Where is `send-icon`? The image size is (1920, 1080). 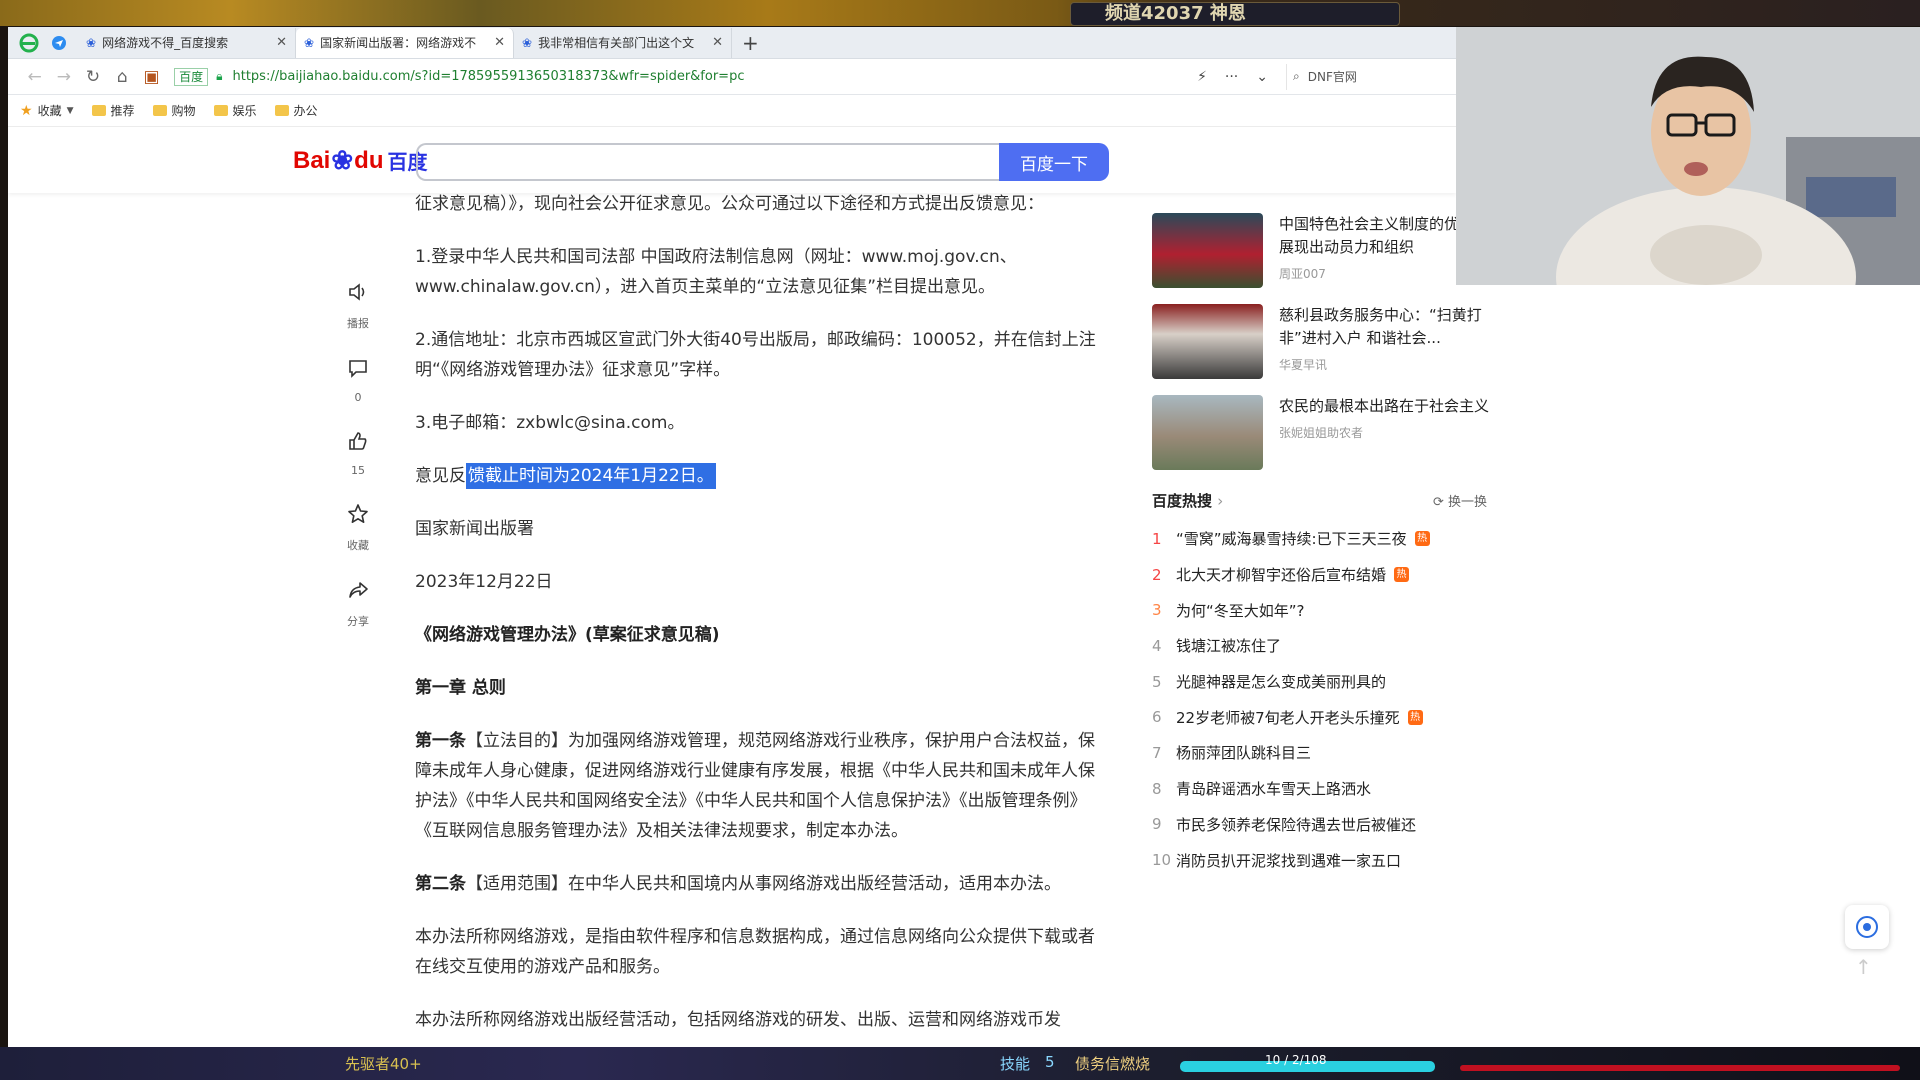 send-icon is located at coordinates (59, 43).